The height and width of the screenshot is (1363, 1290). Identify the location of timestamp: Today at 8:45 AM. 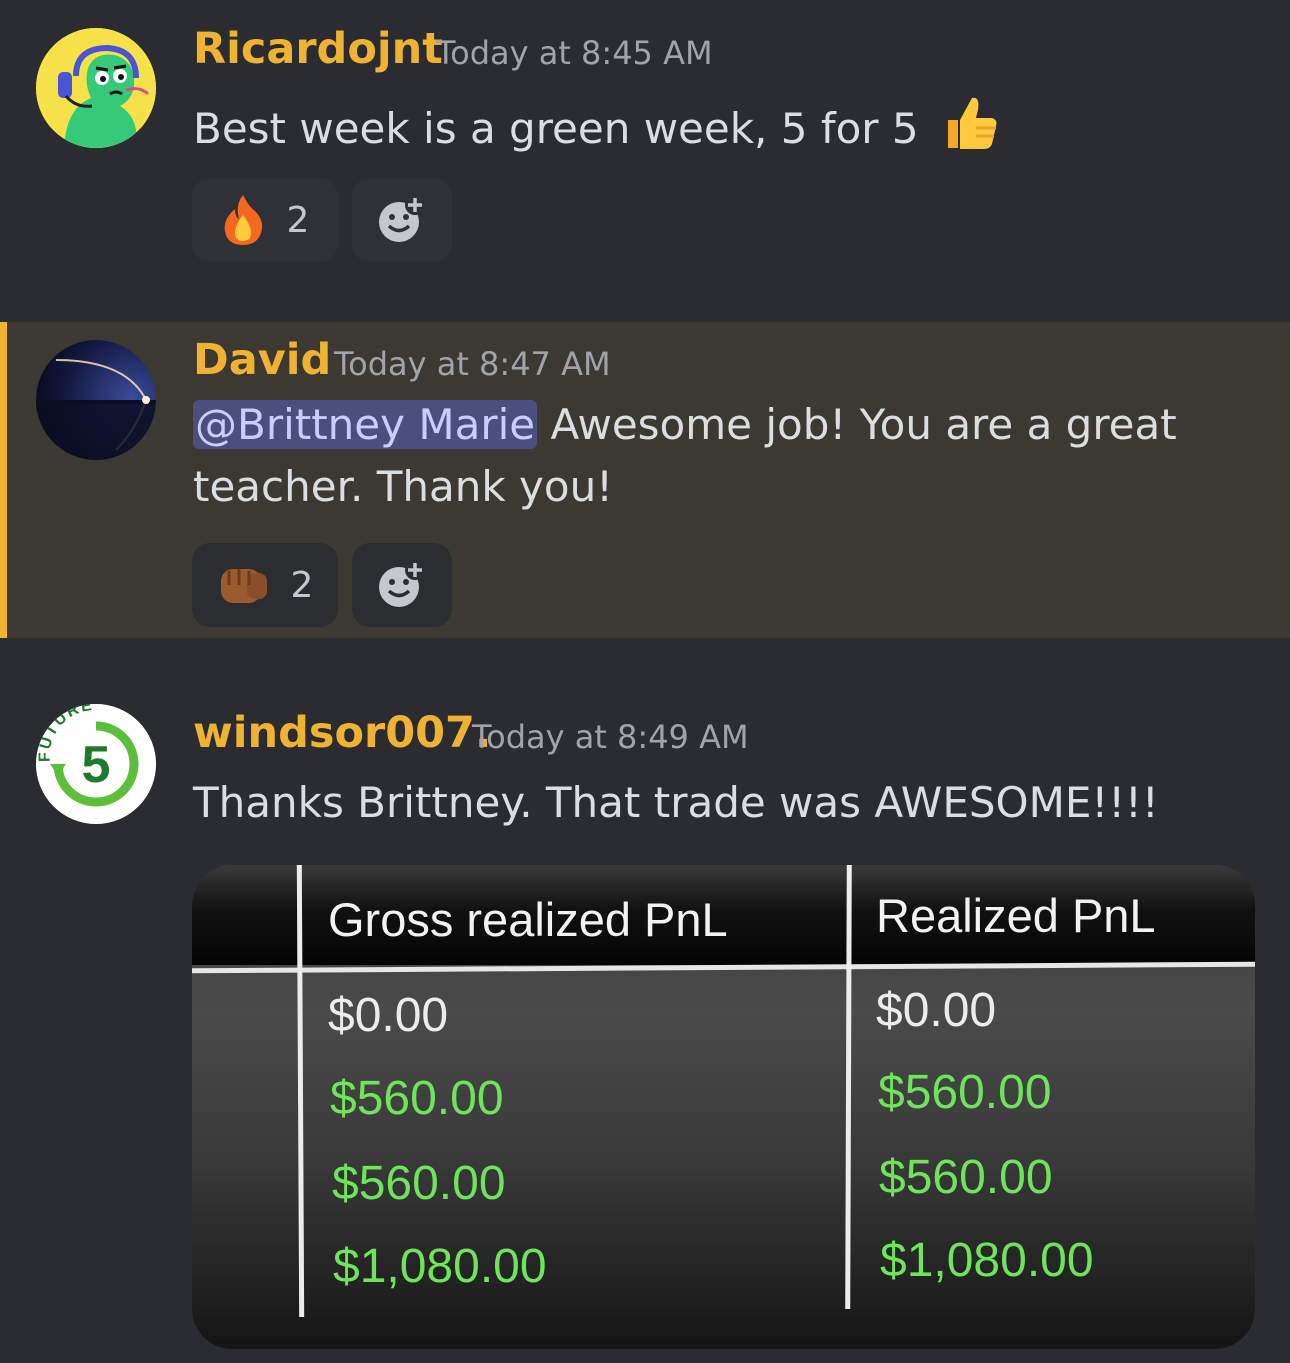
(574, 53).